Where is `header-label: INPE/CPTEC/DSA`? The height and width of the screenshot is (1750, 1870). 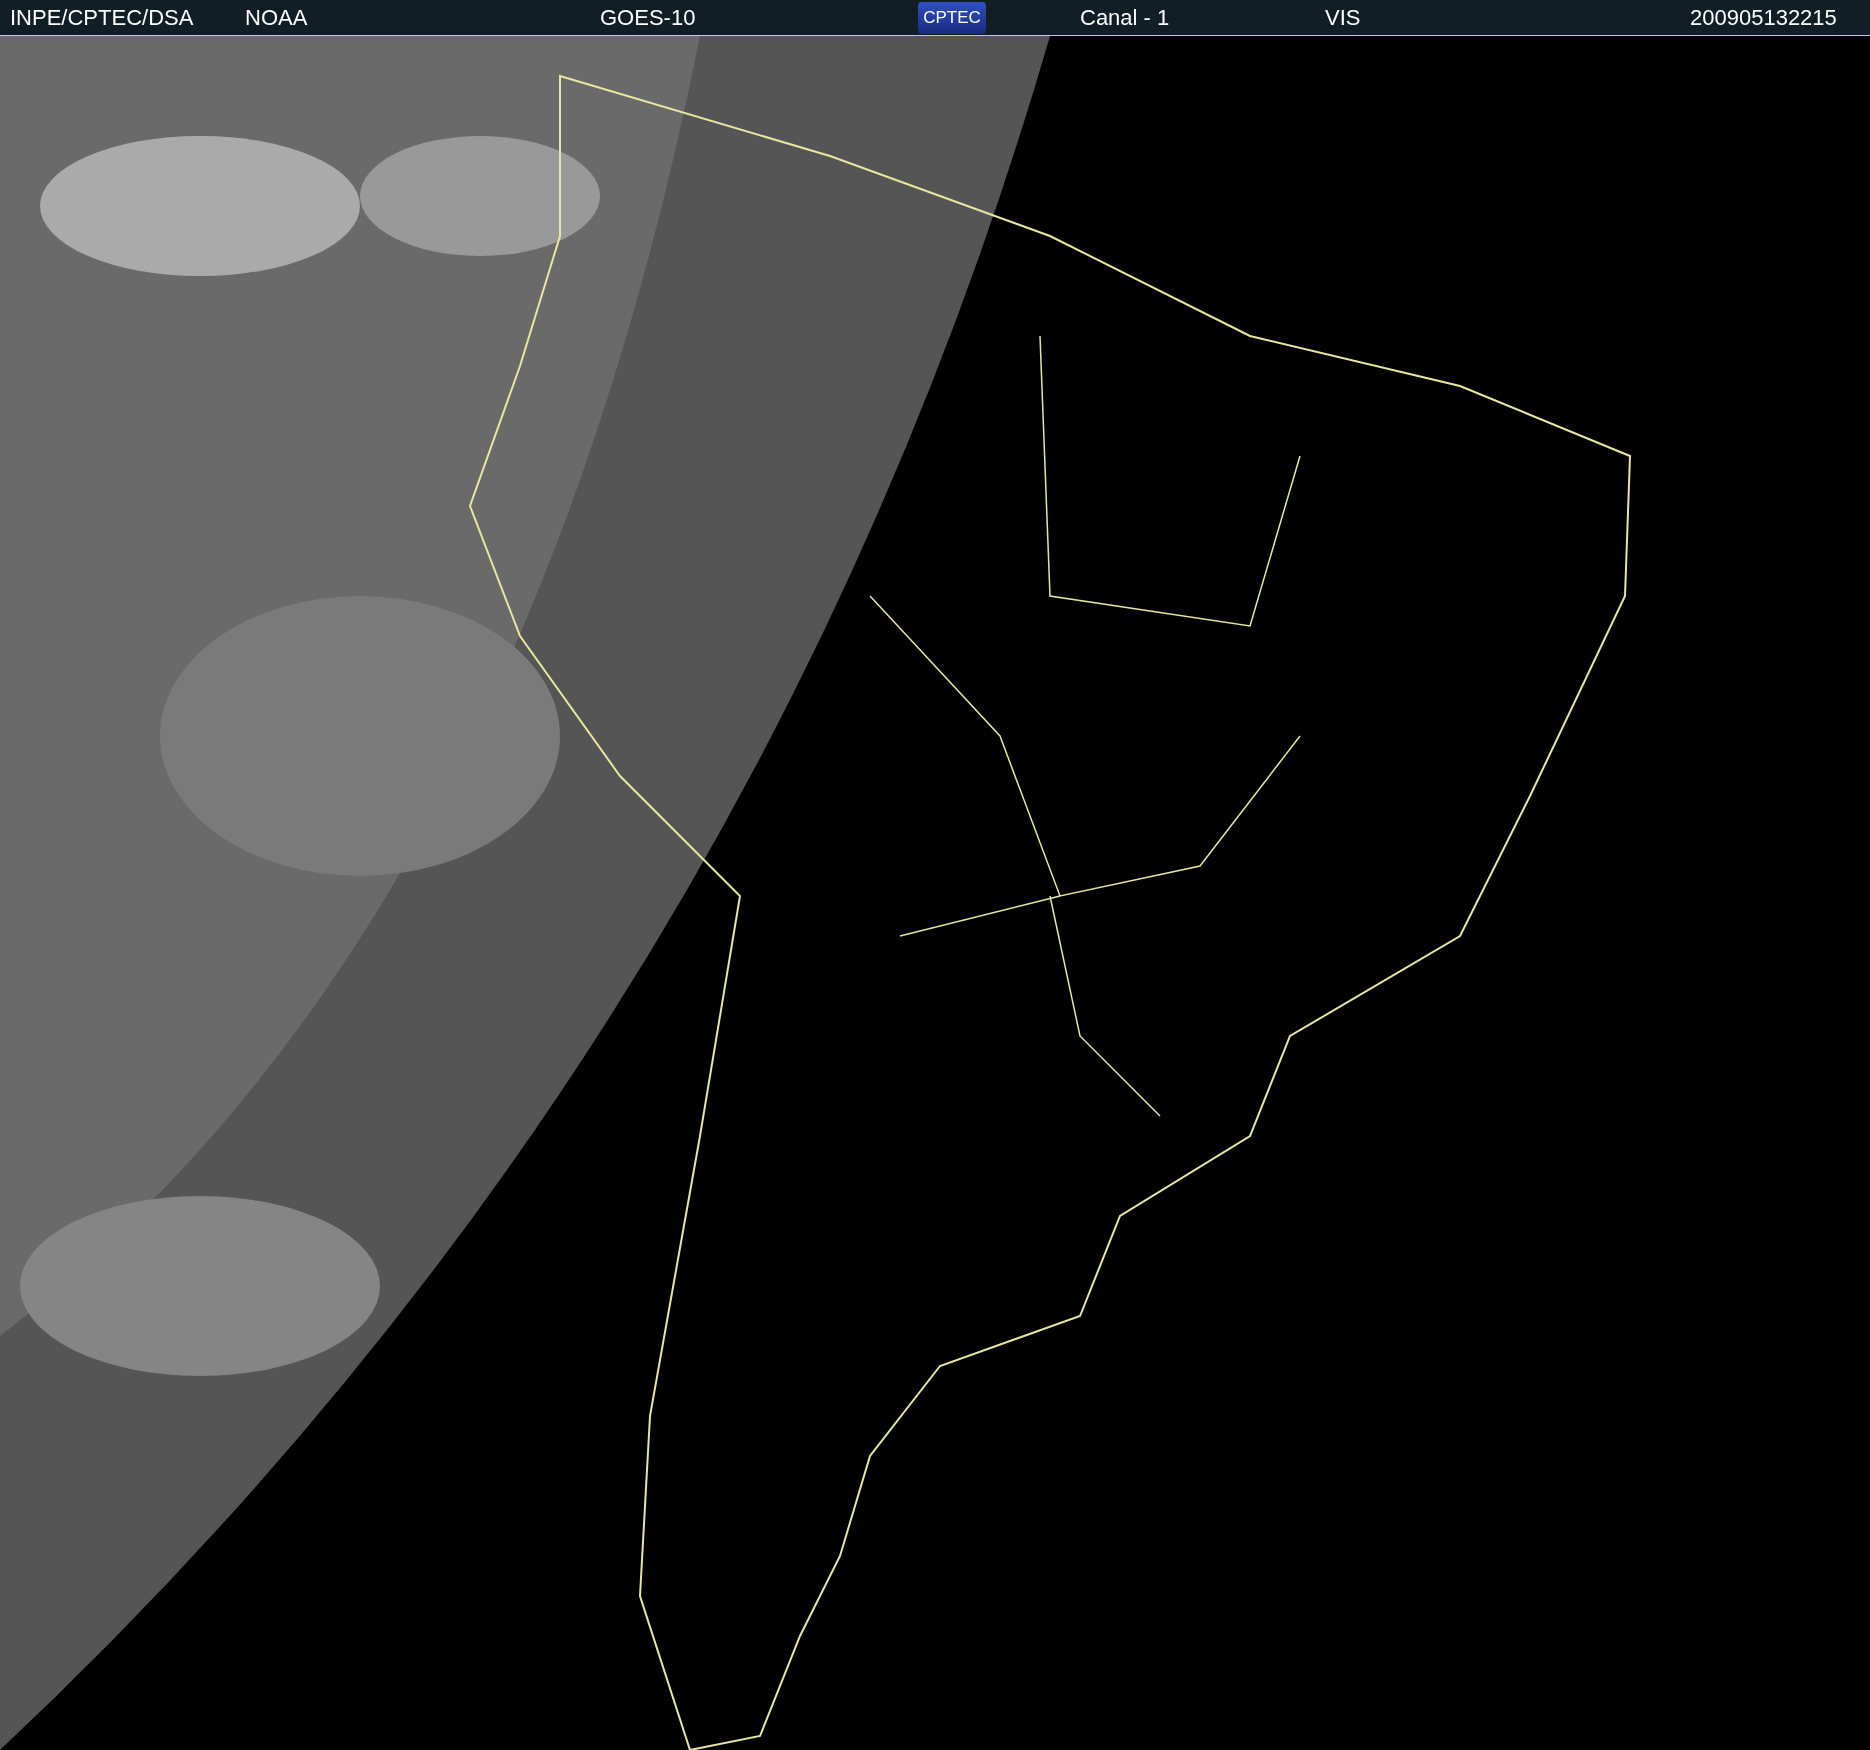
header-label: INPE/CPTEC/DSA is located at coordinates (102, 17).